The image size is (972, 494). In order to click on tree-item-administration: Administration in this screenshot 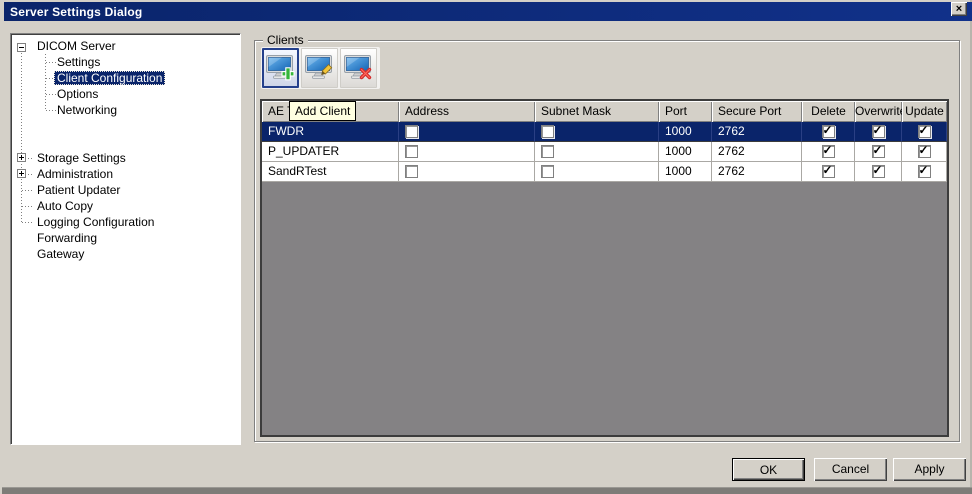, I will do `click(75, 175)`.